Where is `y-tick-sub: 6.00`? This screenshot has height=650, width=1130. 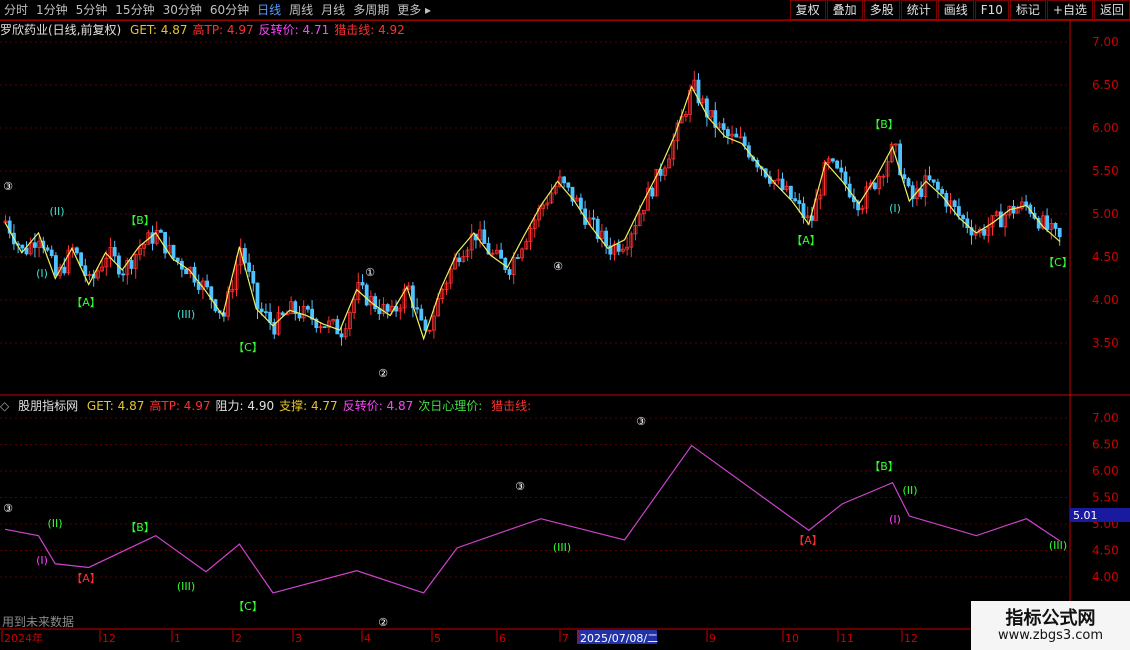
y-tick-sub: 6.00 is located at coordinates (1105, 471).